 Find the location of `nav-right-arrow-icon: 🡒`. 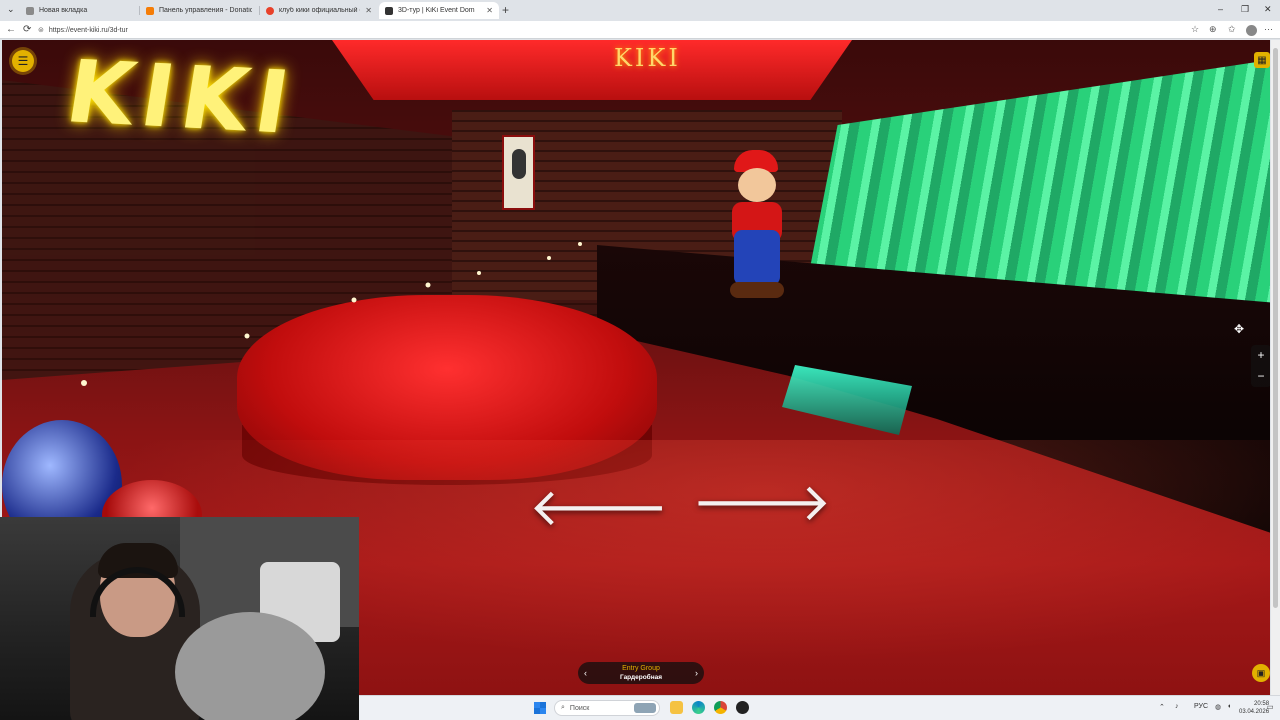

nav-right-arrow-icon: 🡒 is located at coordinates (761, 501).